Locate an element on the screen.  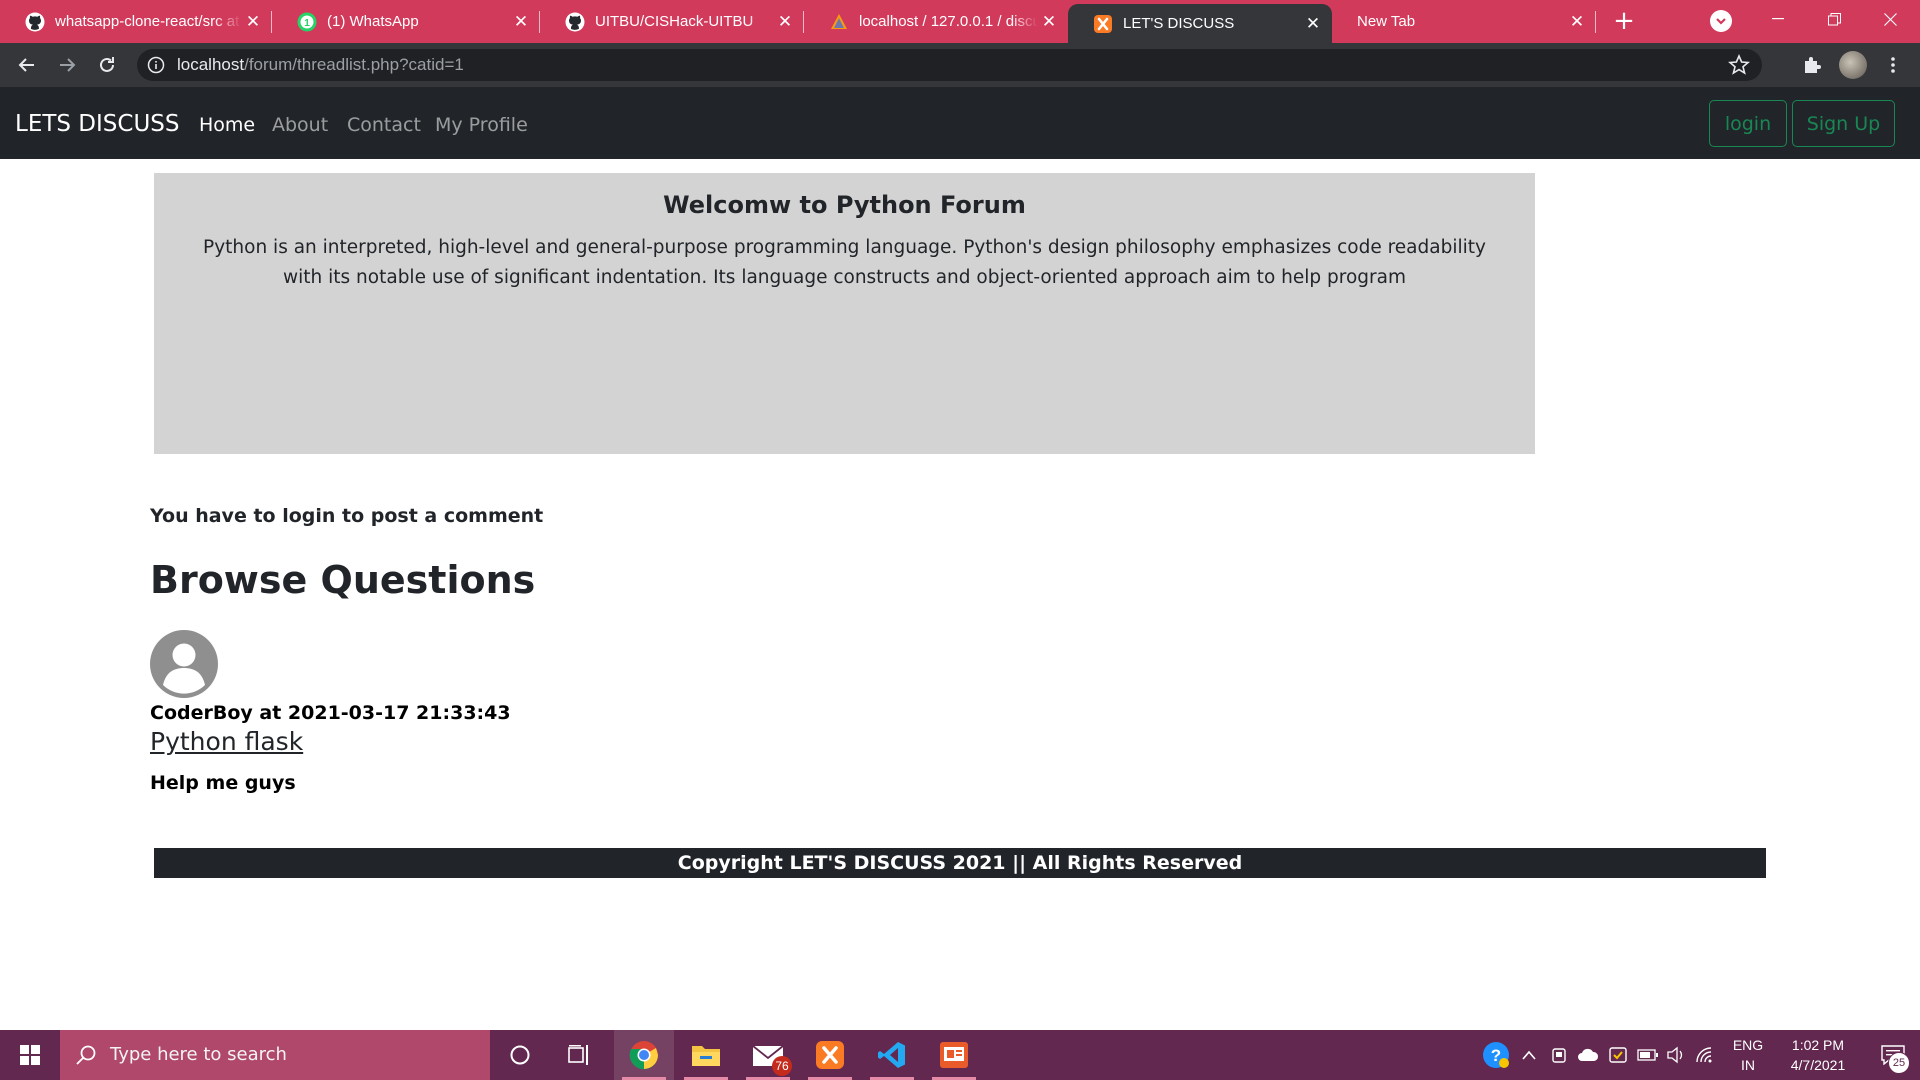
url-path: /forum/threadlist.php?catid=1 is located at coordinates (354, 64).